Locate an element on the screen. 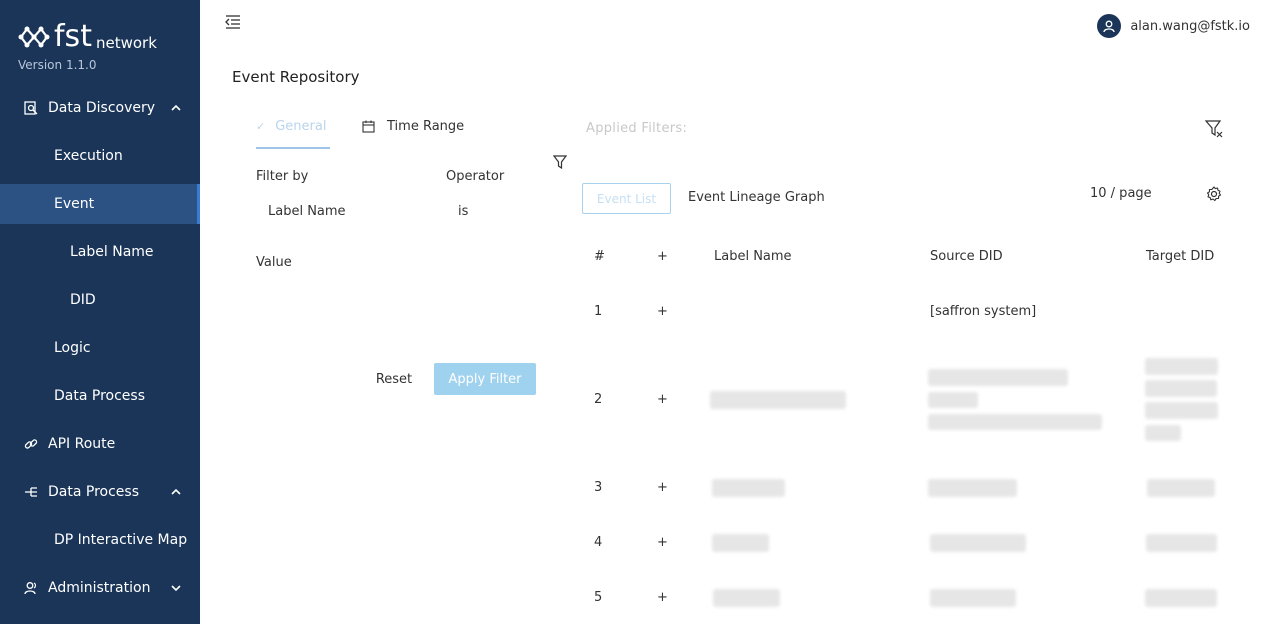  sidebar-item-dp-interactive-map: DP Interactive Map is located at coordinates (100, 540).